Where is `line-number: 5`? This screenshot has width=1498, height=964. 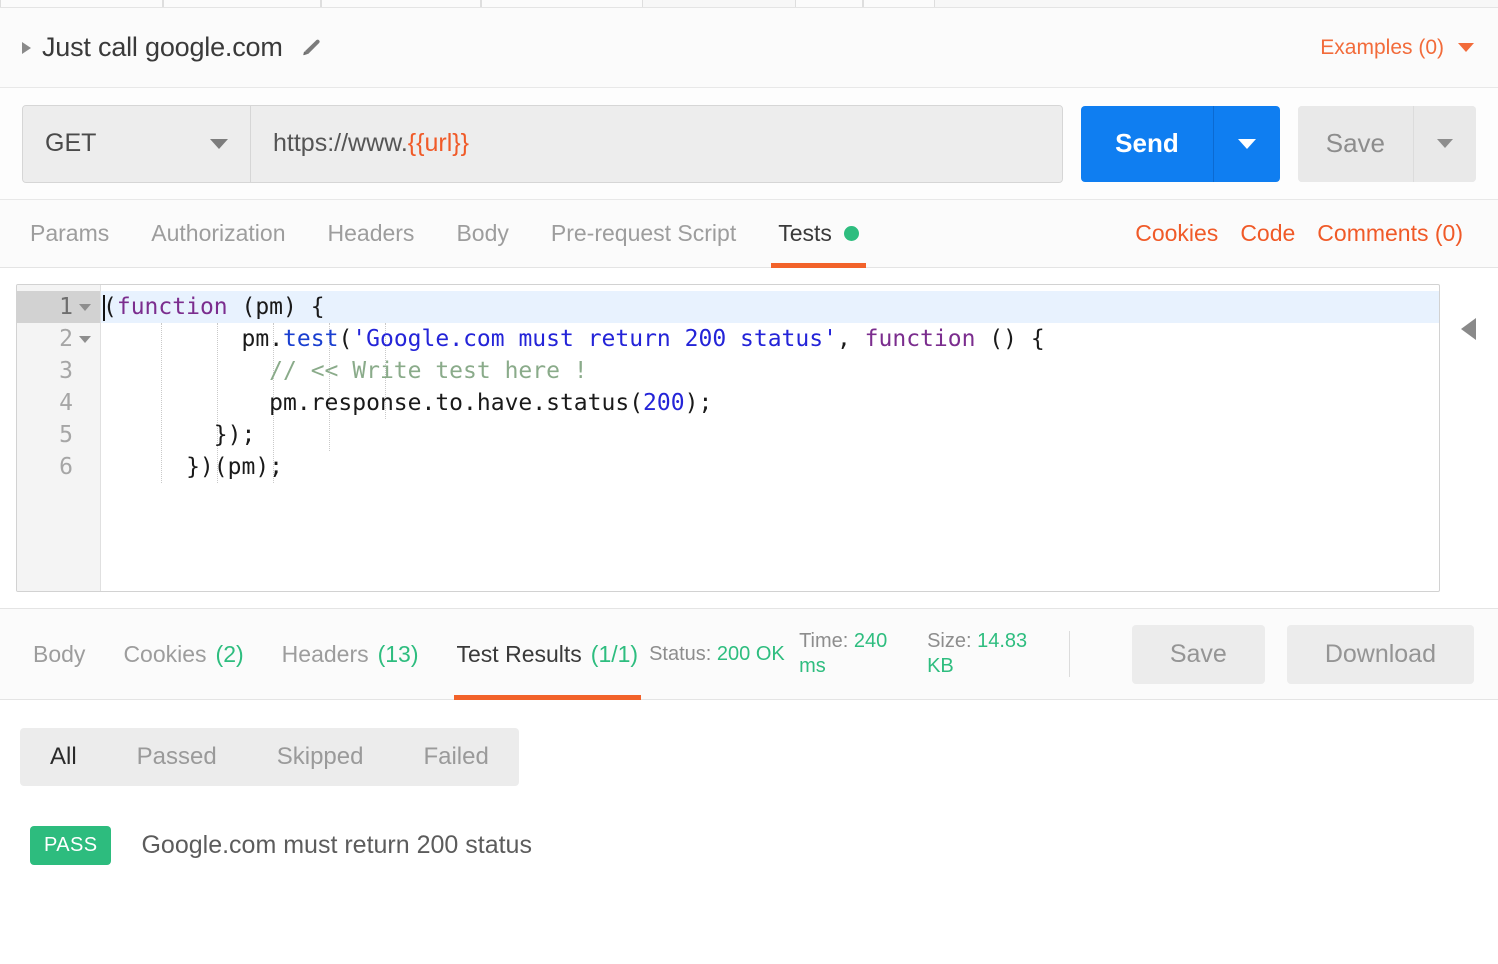
line-number: 5 is located at coordinates (66, 435).